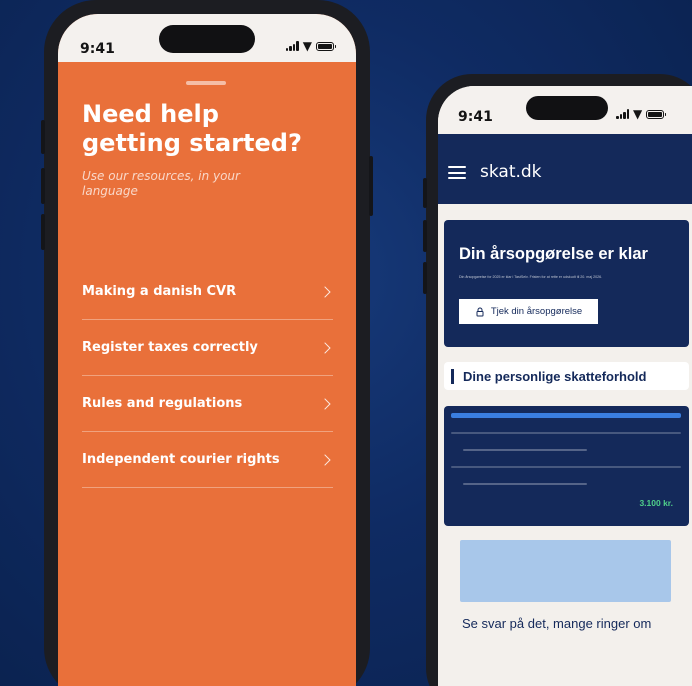 The height and width of the screenshot is (686, 692). What do you see at coordinates (480, 311) in the screenshot?
I see `lock-icon` at bounding box center [480, 311].